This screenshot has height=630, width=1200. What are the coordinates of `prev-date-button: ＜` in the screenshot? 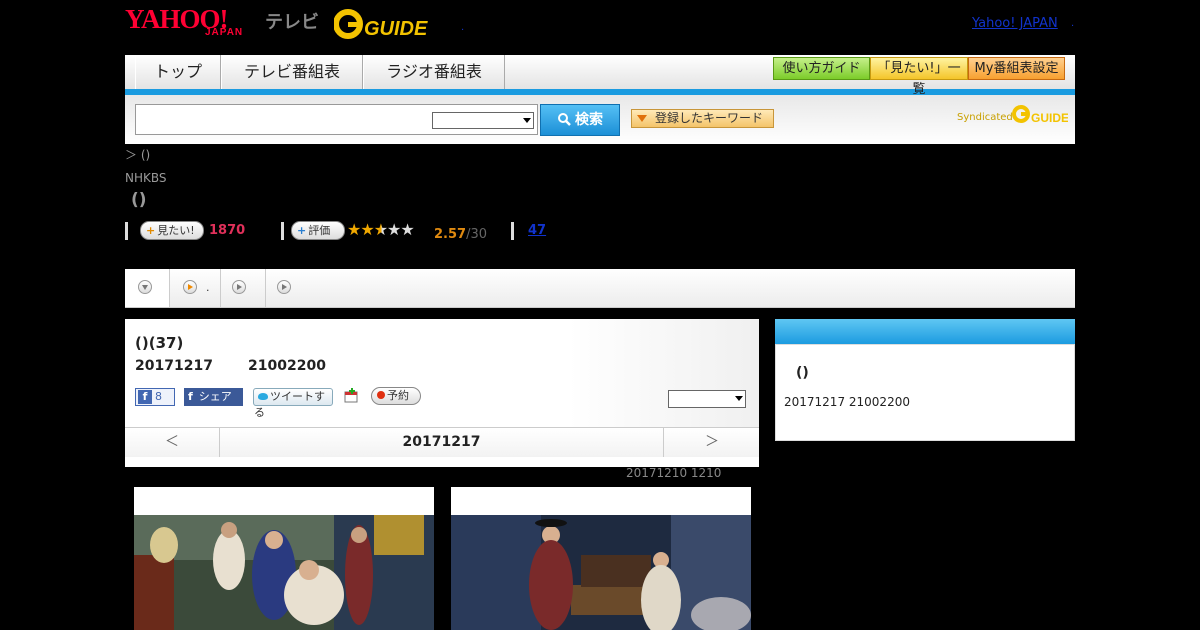 It's located at (172, 443).